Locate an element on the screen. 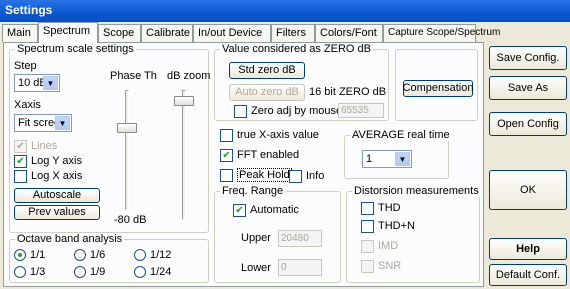 The image size is (570, 289). save-config-button: Save Config. is located at coordinates (528, 58).